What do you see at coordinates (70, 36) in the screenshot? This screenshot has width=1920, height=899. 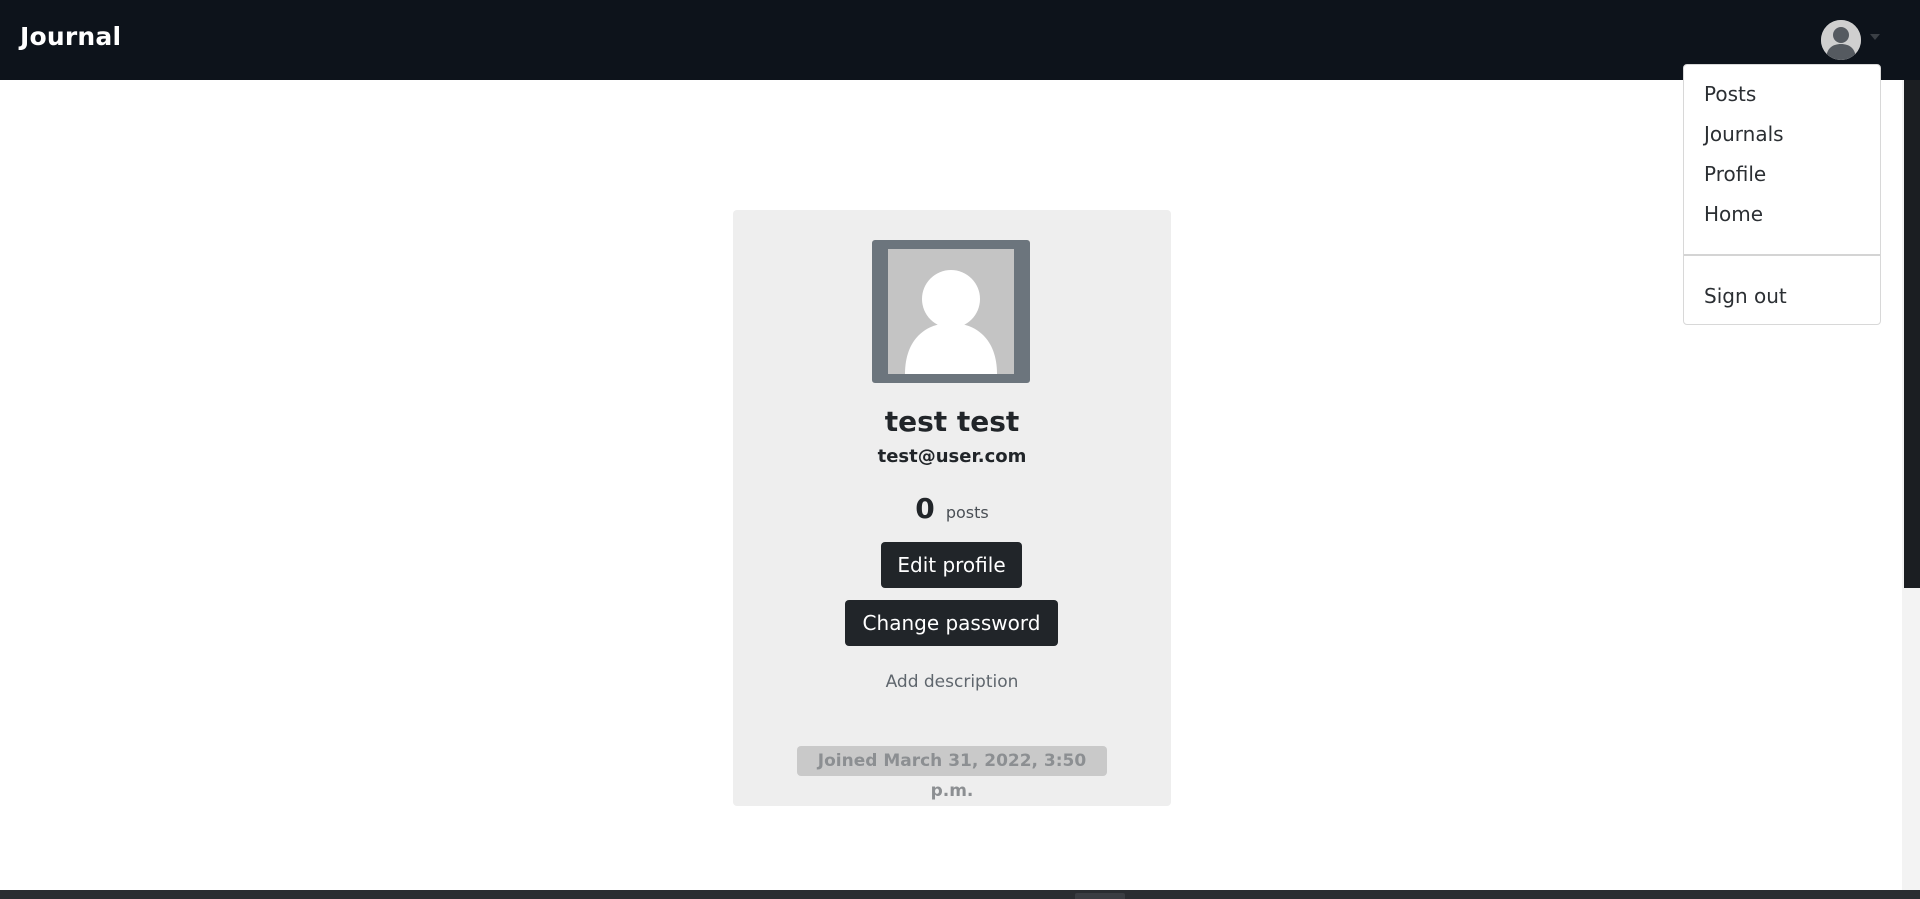 I see `brand-link: Journal` at bounding box center [70, 36].